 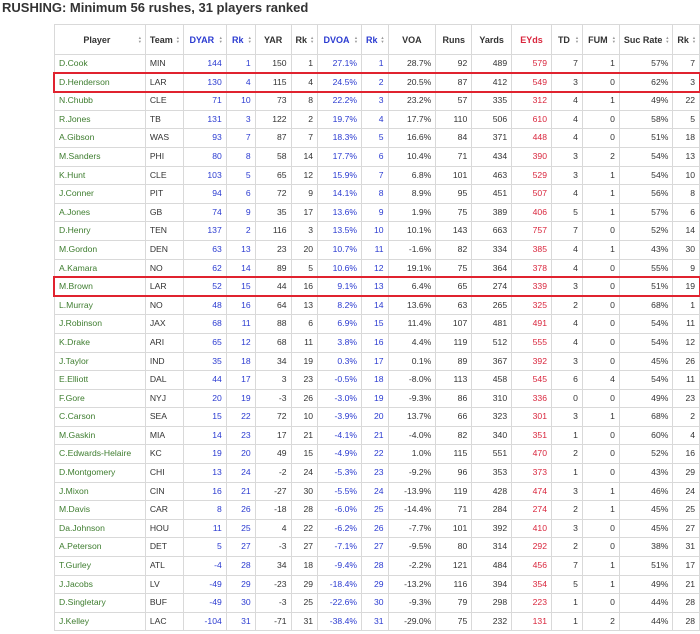 What do you see at coordinates (273, 454) in the screenshot?
I see `cell-yar: 49` at bounding box center [273, 454].